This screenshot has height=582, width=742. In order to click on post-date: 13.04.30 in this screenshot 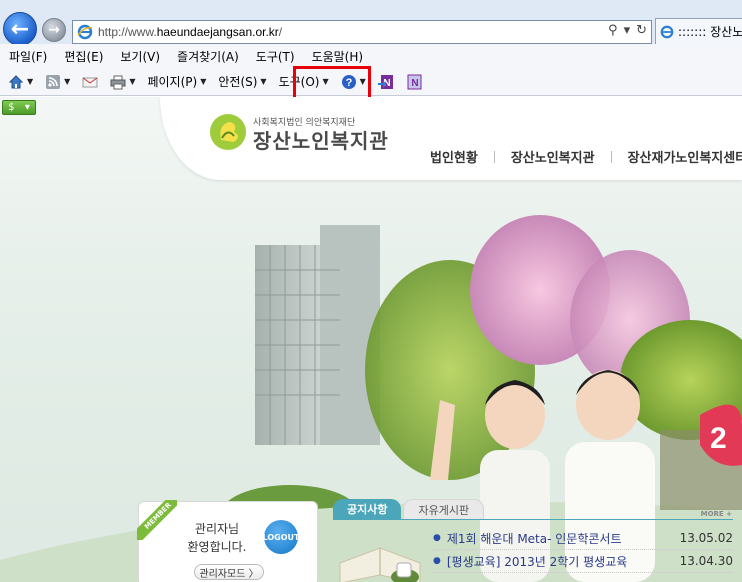, I will do `click(706, 561)`.